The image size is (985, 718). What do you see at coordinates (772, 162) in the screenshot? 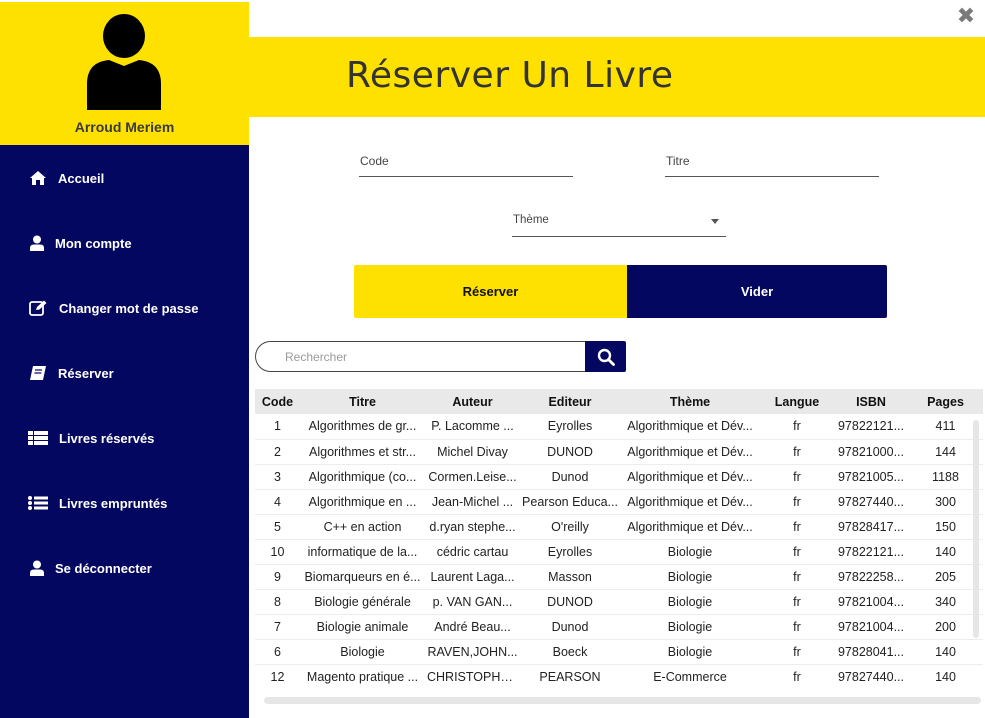
I see `titre-field: Titre` at bounding box center [772, 162].